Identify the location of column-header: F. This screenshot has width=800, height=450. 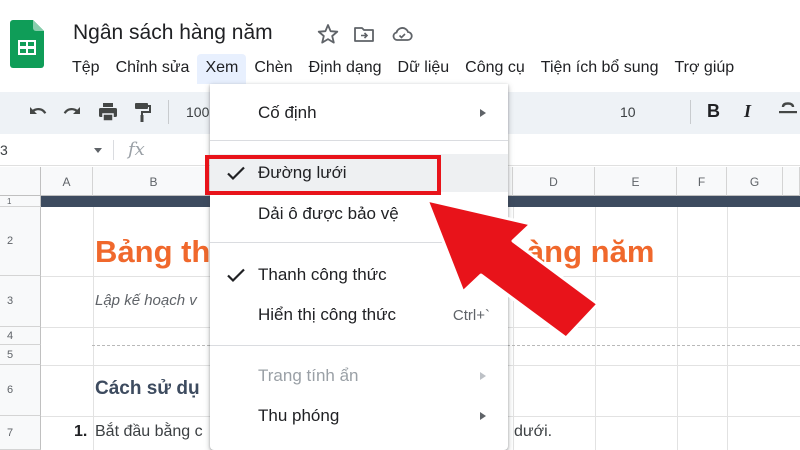
(702, 181).